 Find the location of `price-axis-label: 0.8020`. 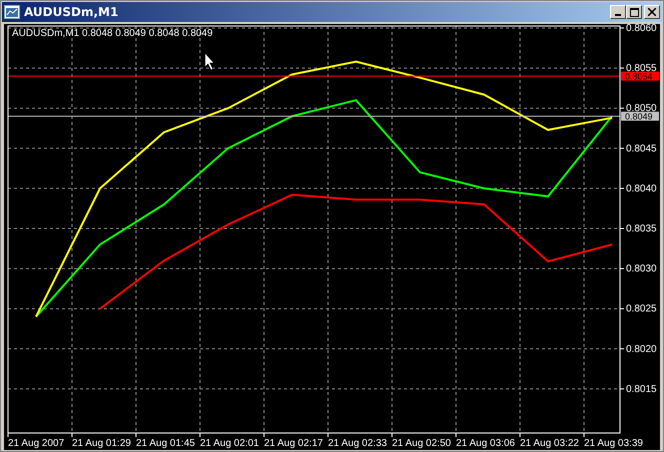

price-axis-label: 0.8020 is located at coordinates (641, 349).